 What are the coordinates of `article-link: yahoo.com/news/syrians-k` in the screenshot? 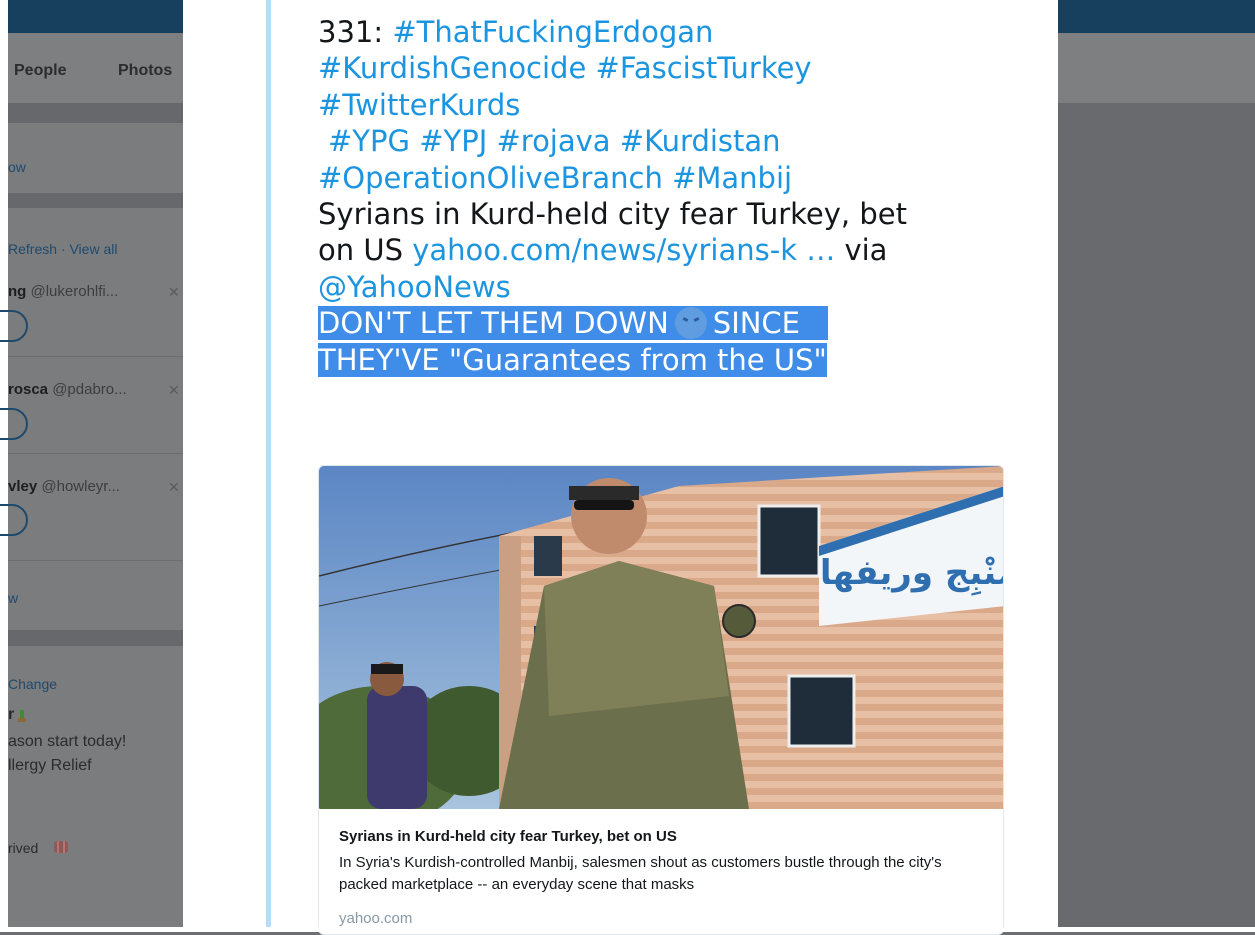 It's located at (604, 250).